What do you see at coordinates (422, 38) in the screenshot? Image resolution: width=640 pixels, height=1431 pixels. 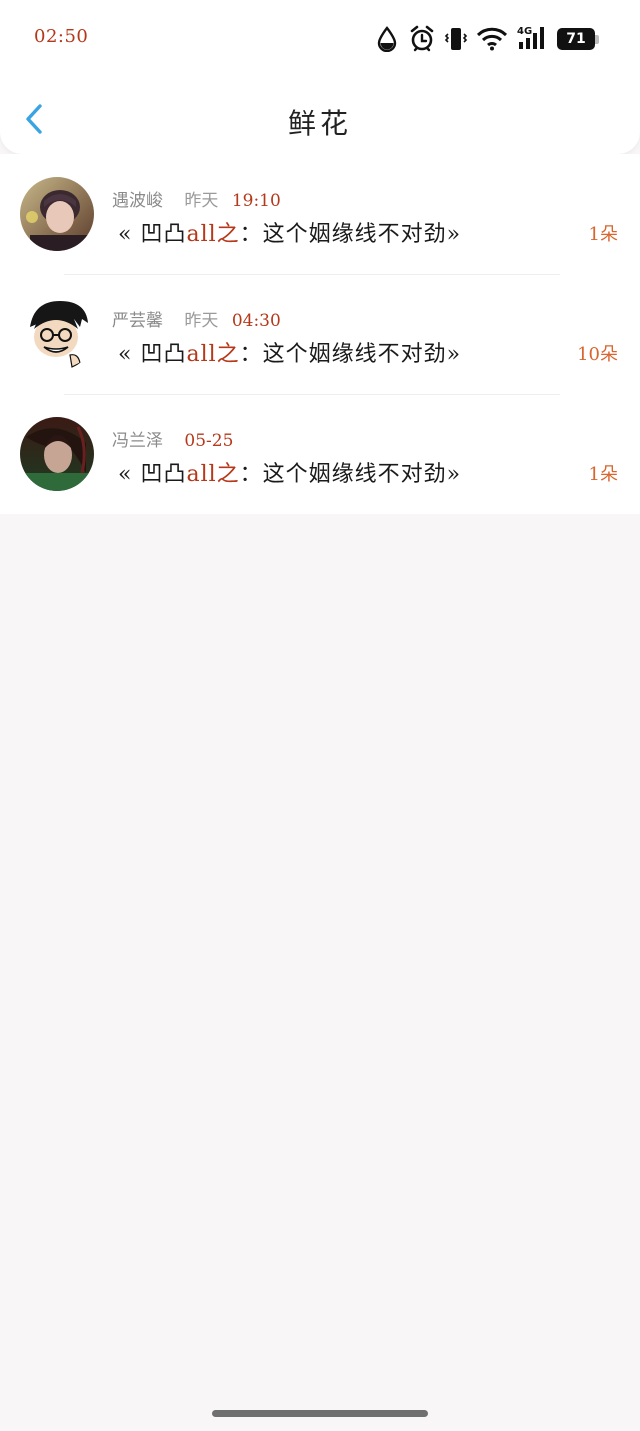 I see `alarm-icon` at bounding box center [422, 38].